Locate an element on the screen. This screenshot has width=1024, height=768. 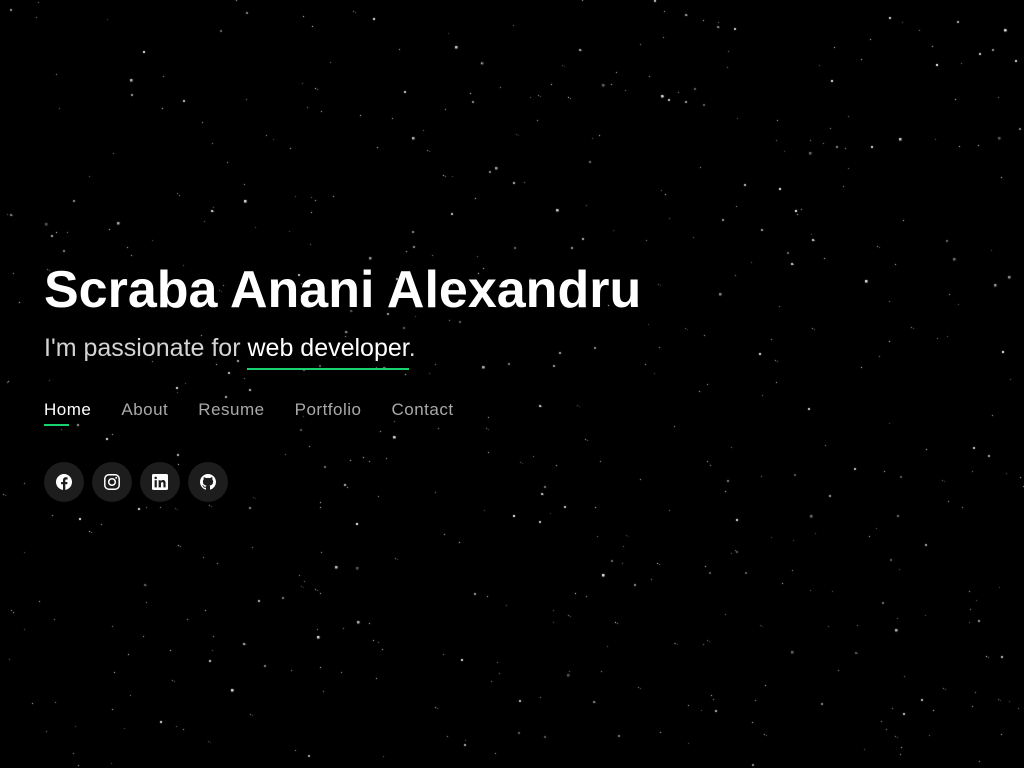
github-link is located at coordinates (208, 482).